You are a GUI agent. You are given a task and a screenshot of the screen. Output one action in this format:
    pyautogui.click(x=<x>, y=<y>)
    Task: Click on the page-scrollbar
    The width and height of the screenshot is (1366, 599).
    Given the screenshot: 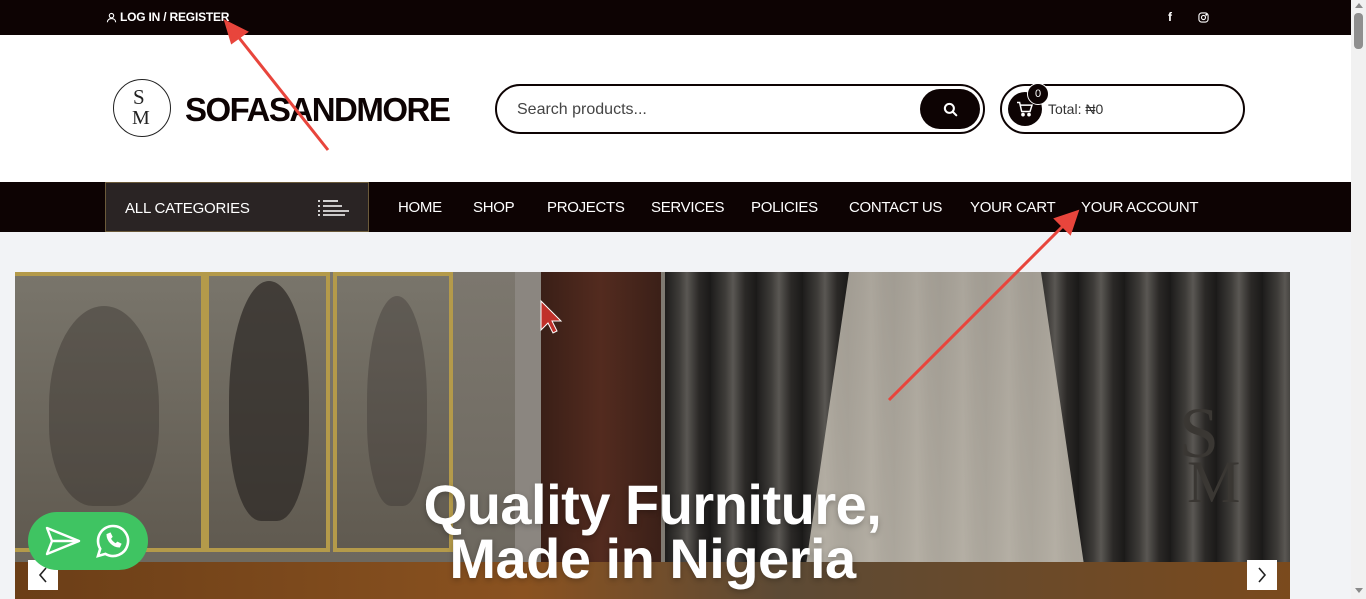 What is the action you would take?
    pyautogui.click(x=1358, y=299)
    